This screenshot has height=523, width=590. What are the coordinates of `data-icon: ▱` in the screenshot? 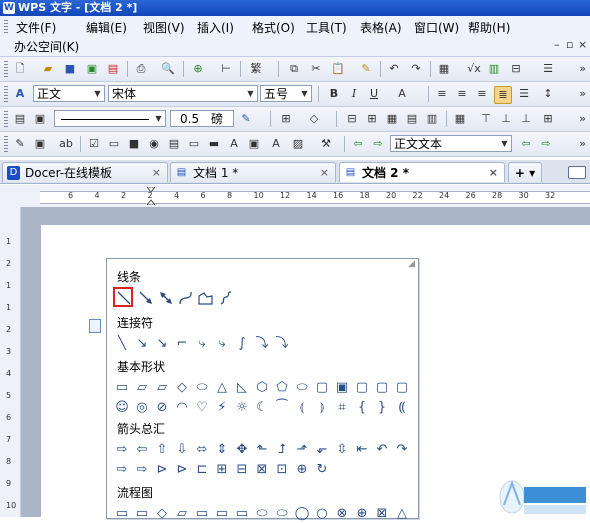 It's located at (182, 514).